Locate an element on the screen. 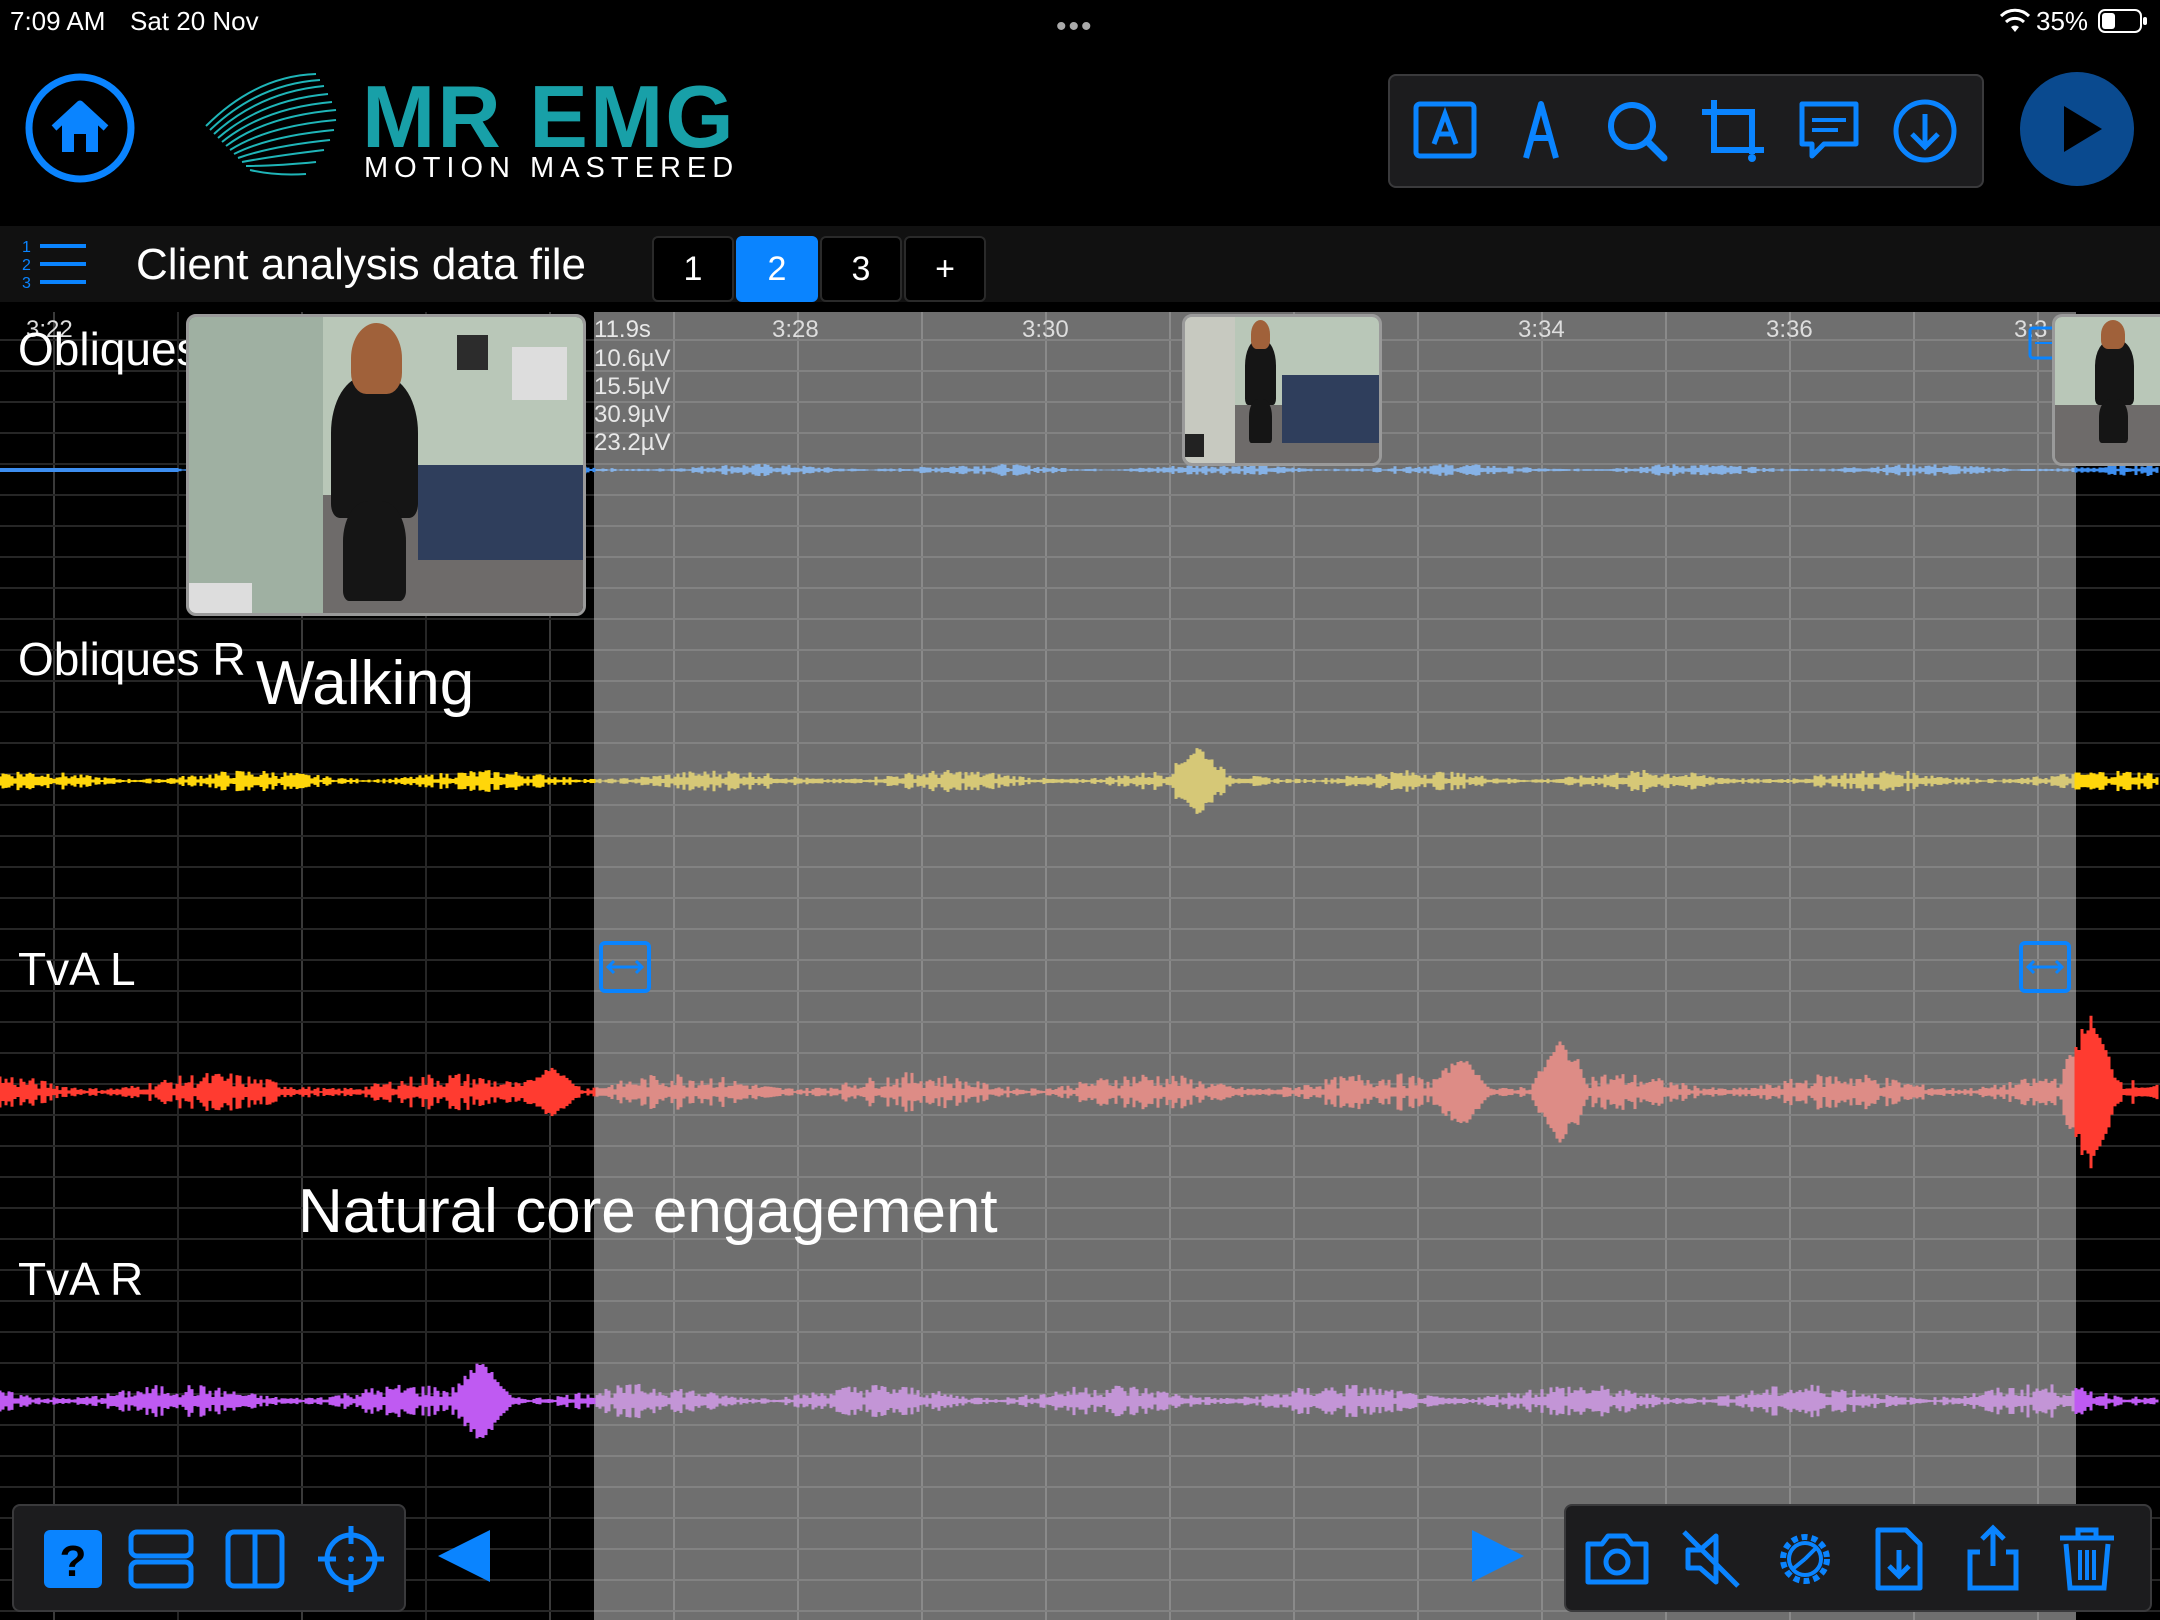 The height and width of the screenshot is (1620, 2160). split-view-icon is located at coordinates (255, 1559).